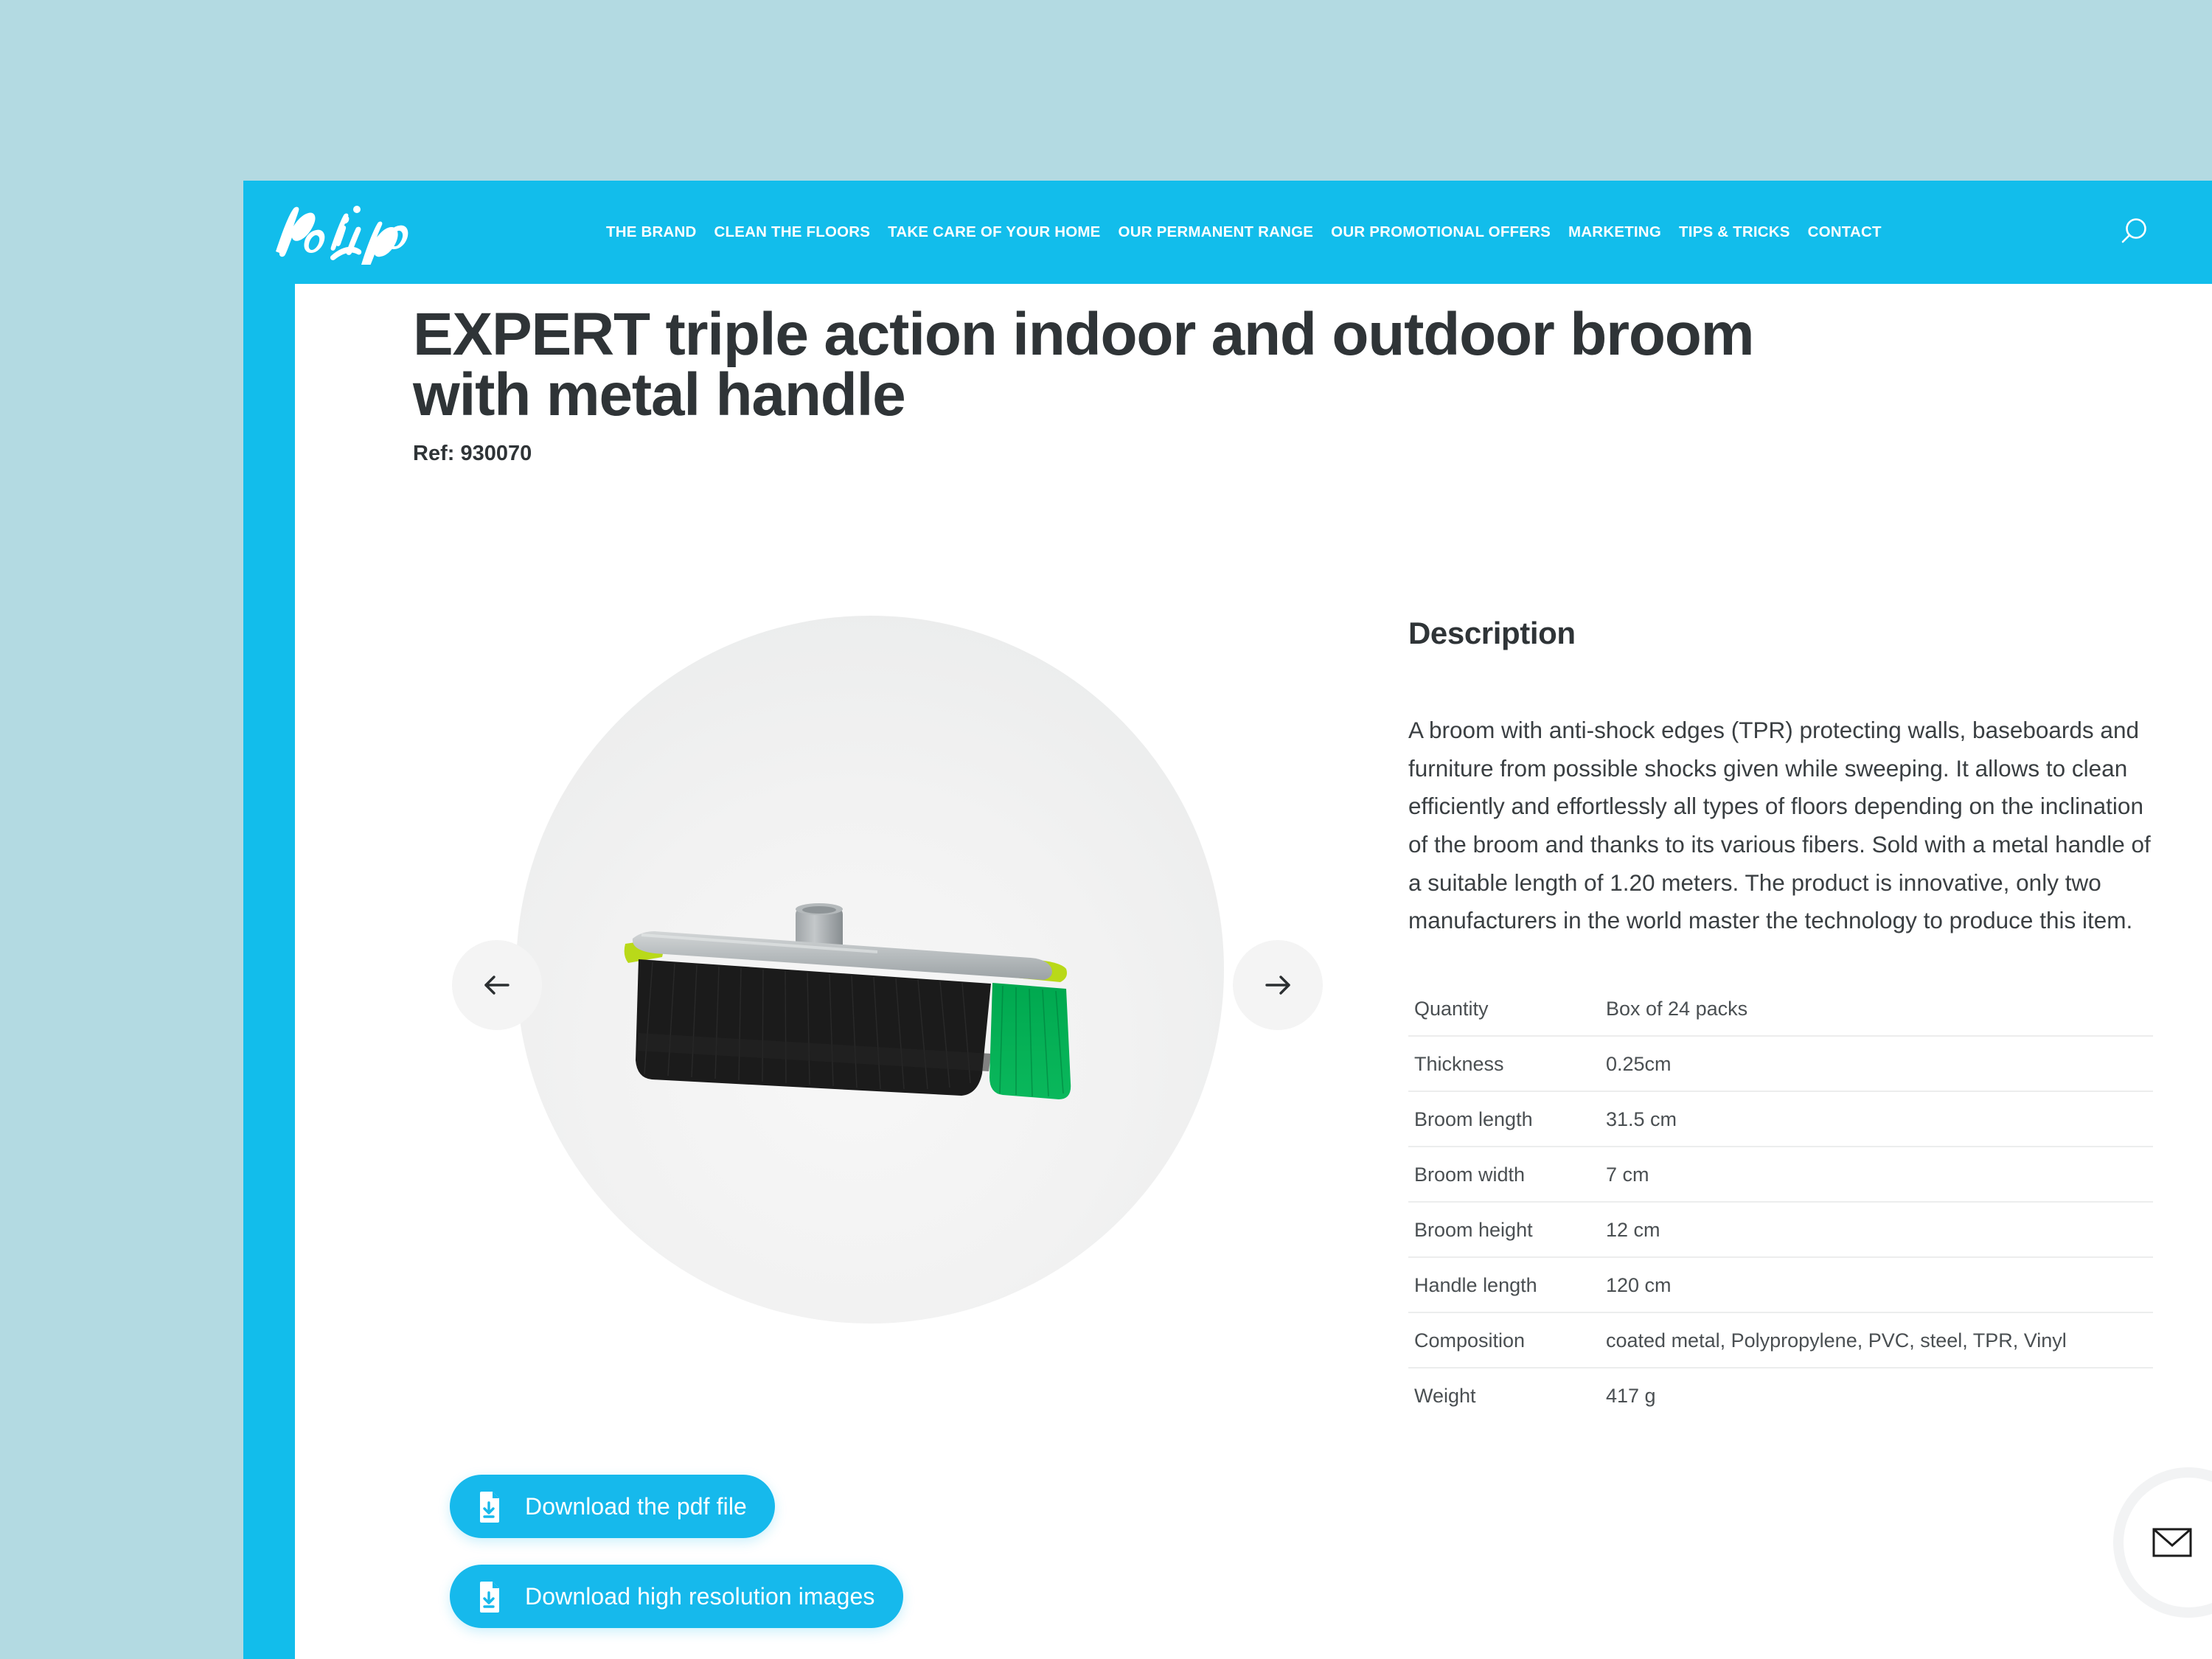 The height and width of the screenshot is (1659, 2212). Describe the element at coordinates (1845, 232) in the screenshot. I see `nav-item-contact: CONTACT` at that location.